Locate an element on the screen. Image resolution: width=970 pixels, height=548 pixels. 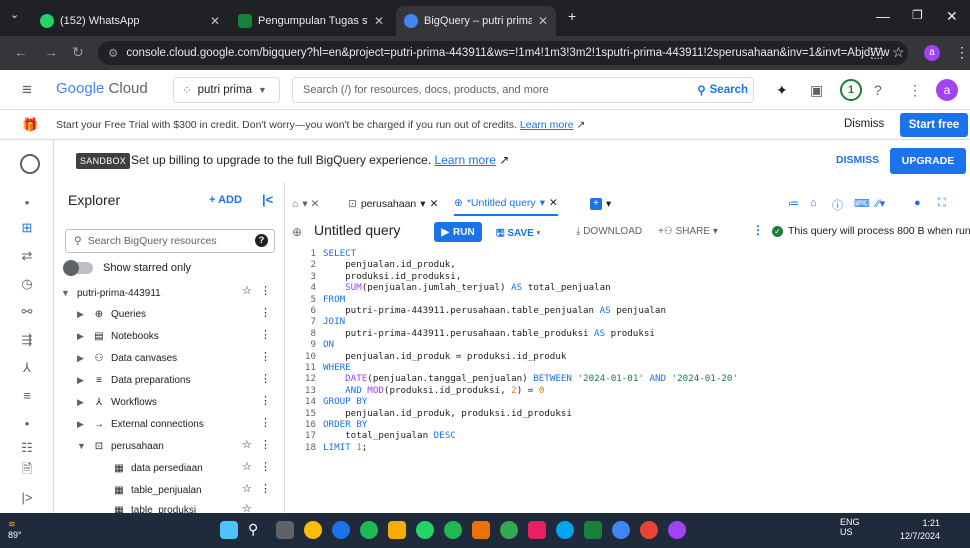
new-tab-icon: + is located at coordinates (572, 16).